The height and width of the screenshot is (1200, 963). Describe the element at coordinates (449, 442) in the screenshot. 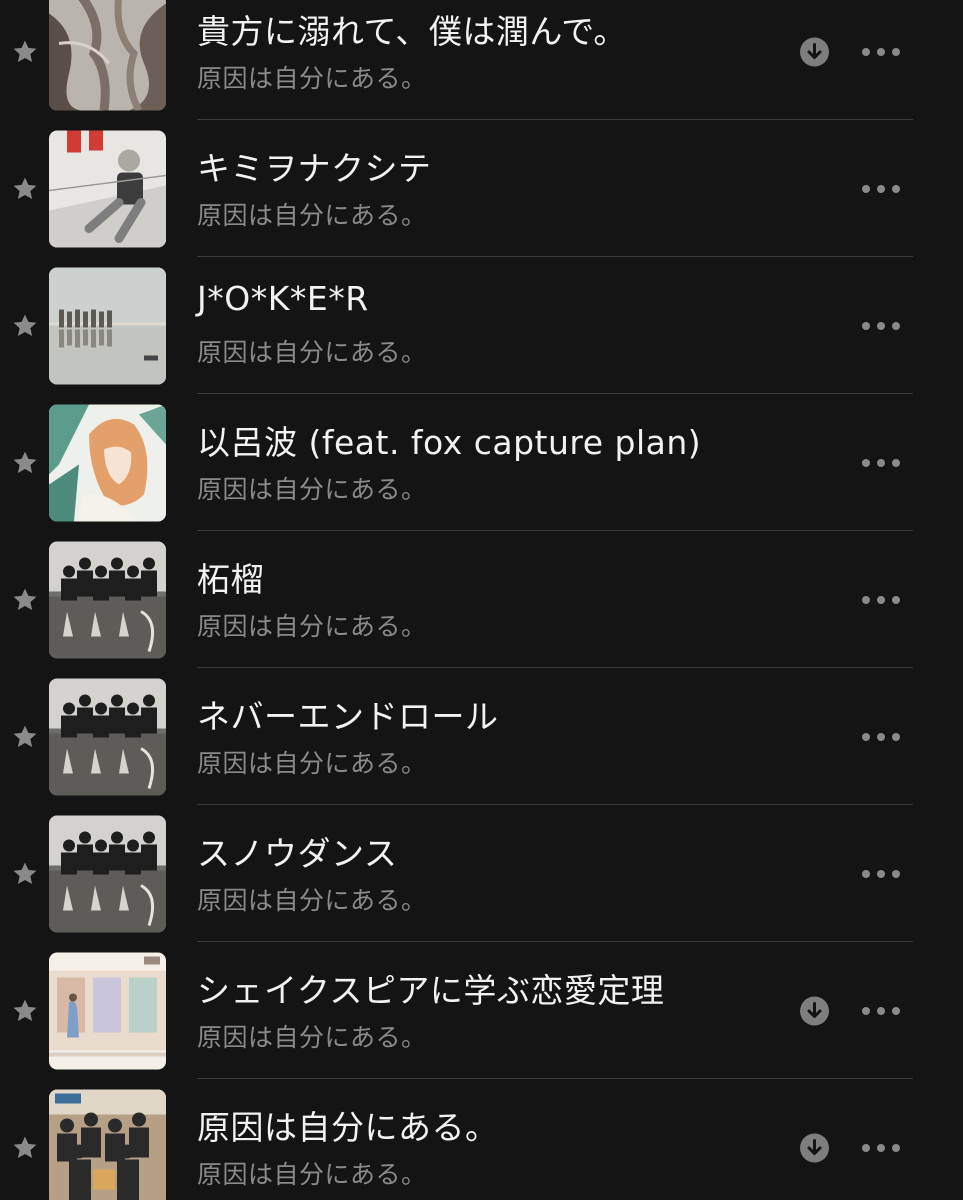

I see `song-title: 以呂波 (feat. fox capture plan)` at that location.